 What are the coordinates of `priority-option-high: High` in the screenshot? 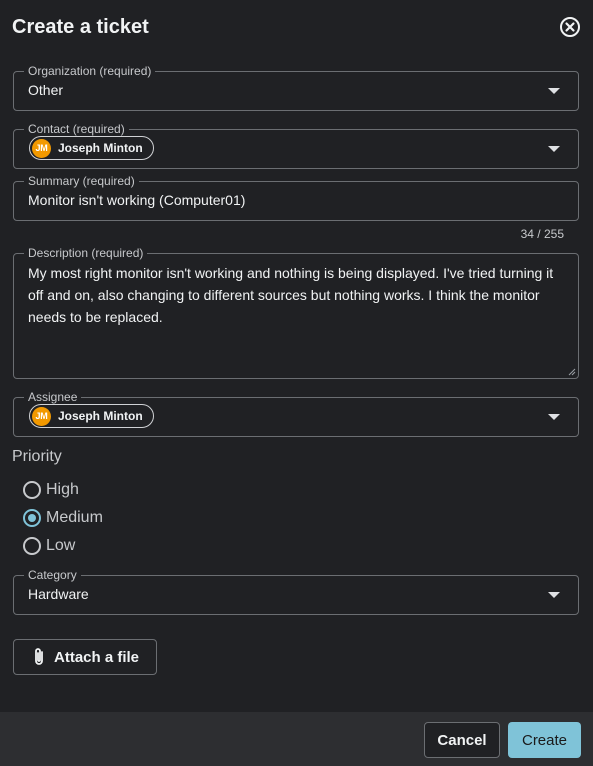 It's located at (51, 490).